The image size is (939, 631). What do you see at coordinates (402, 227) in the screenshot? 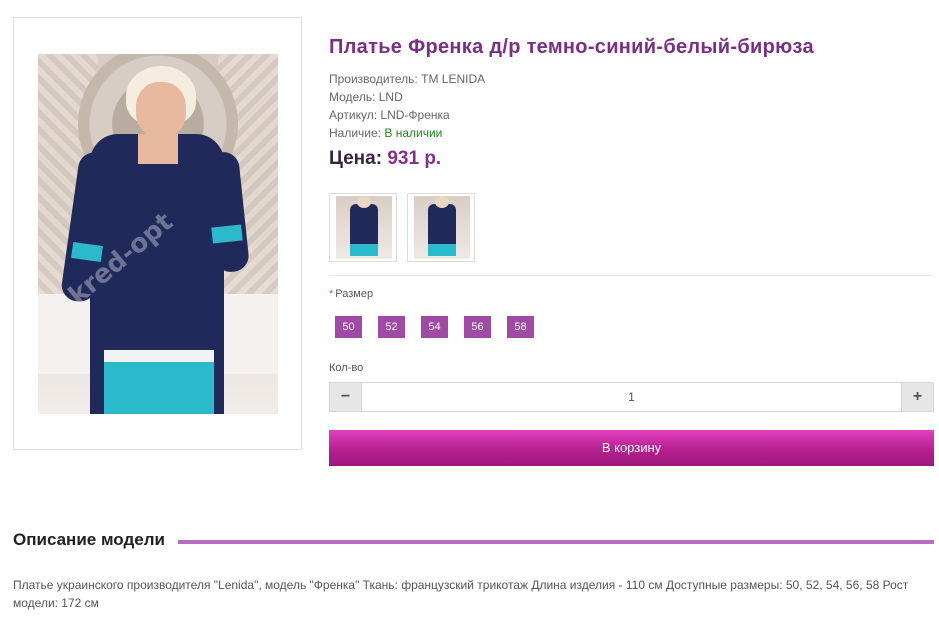
I see `thumbnail-gallery` at bounding box center [402, 227].